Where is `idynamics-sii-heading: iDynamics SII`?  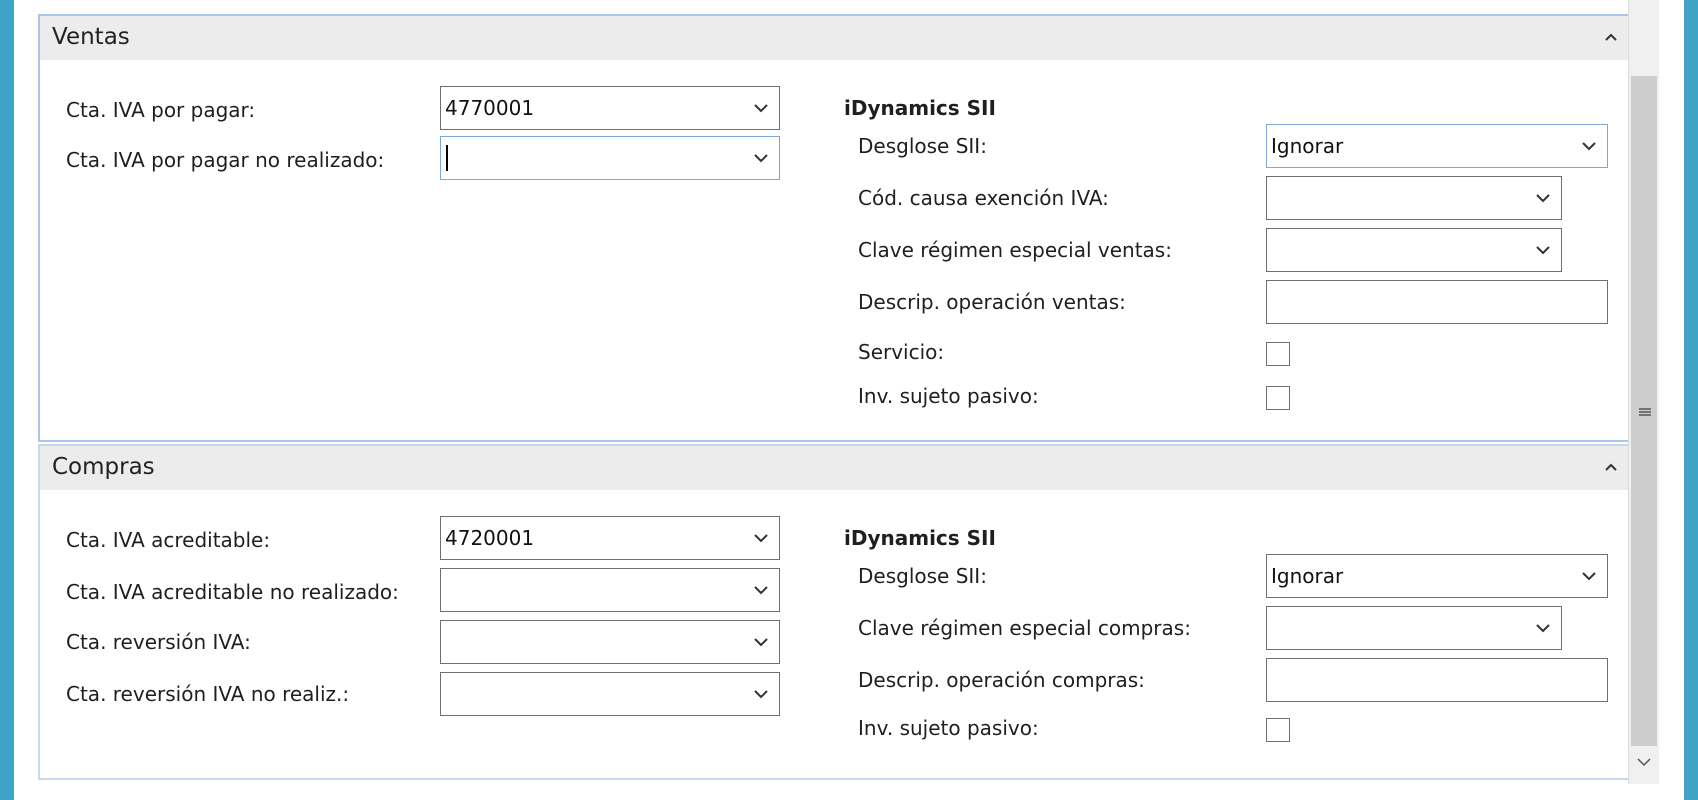 idynamics-sii-heading: iDynamics SII is located at coordinates (920, 108).